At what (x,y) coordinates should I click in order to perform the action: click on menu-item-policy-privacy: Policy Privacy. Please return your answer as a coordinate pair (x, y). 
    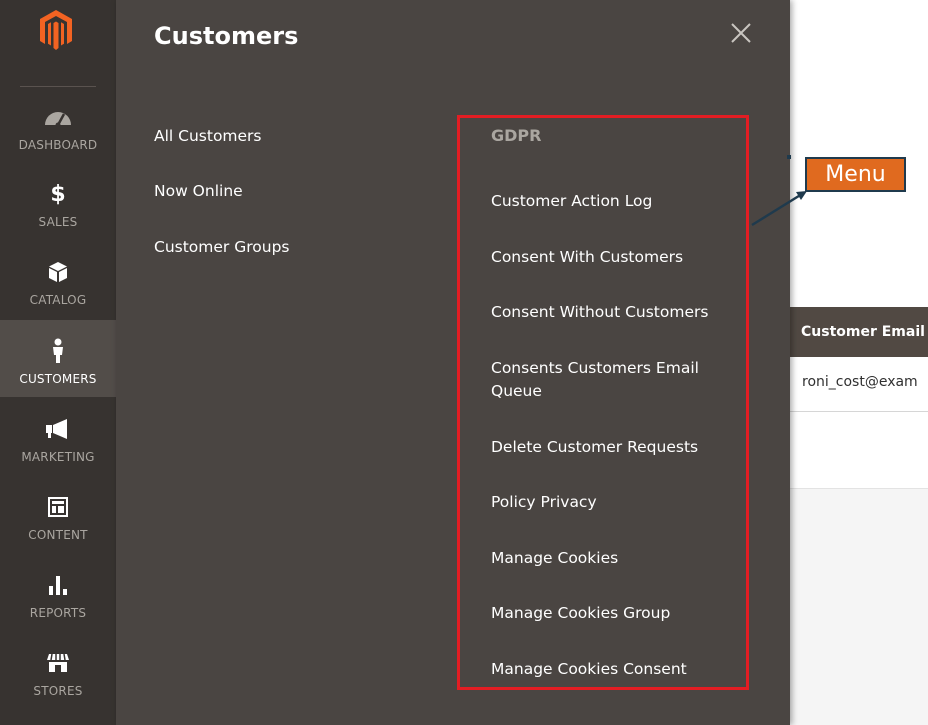
    Looking at the image, I should click on (611, 502).